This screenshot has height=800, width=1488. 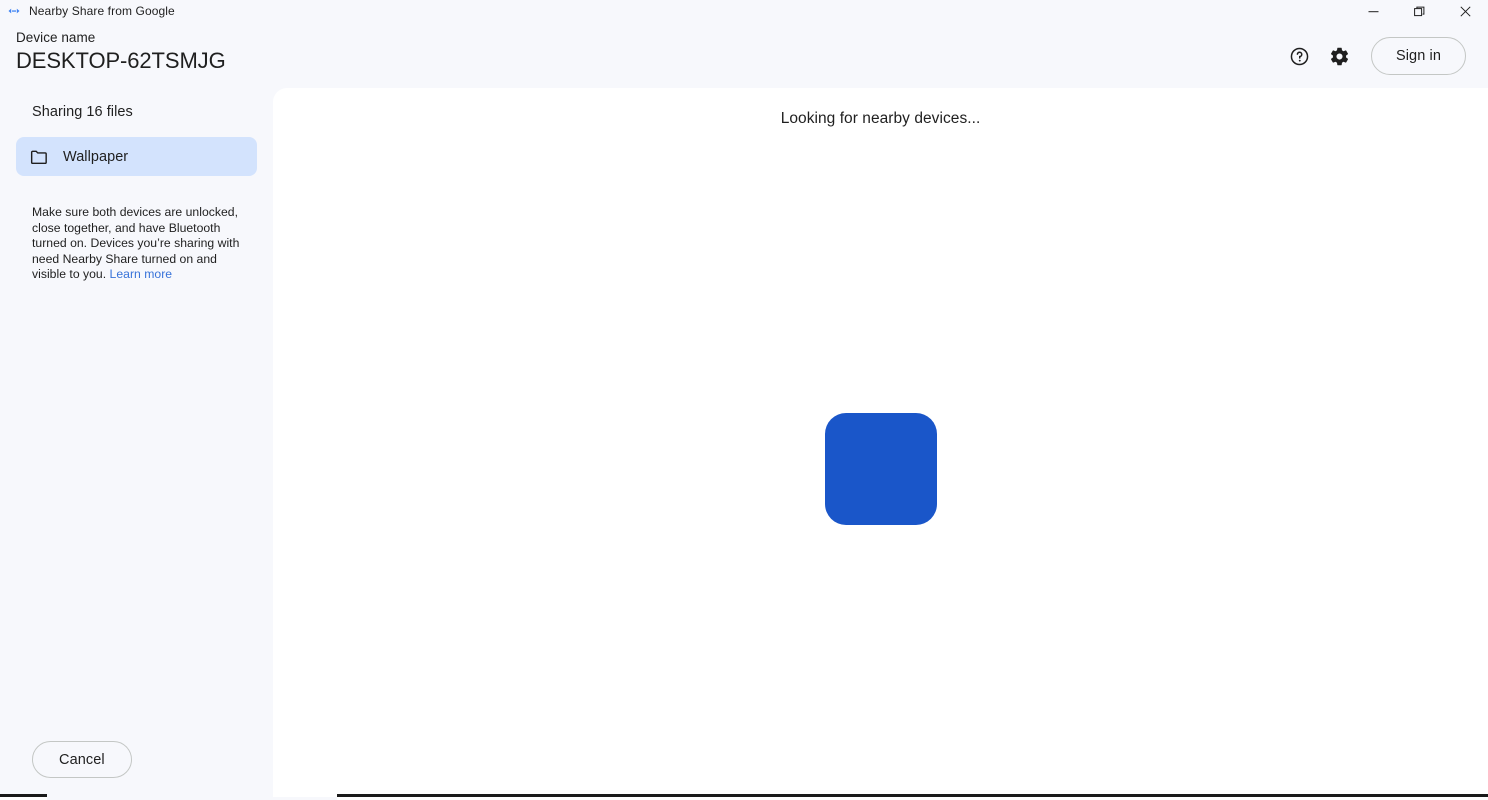 What do you see at coordinates (121, 60) in the screenshot?
I see `device-name-value: DESKTOP-62TSMJG` at bounding box center [121, 60].